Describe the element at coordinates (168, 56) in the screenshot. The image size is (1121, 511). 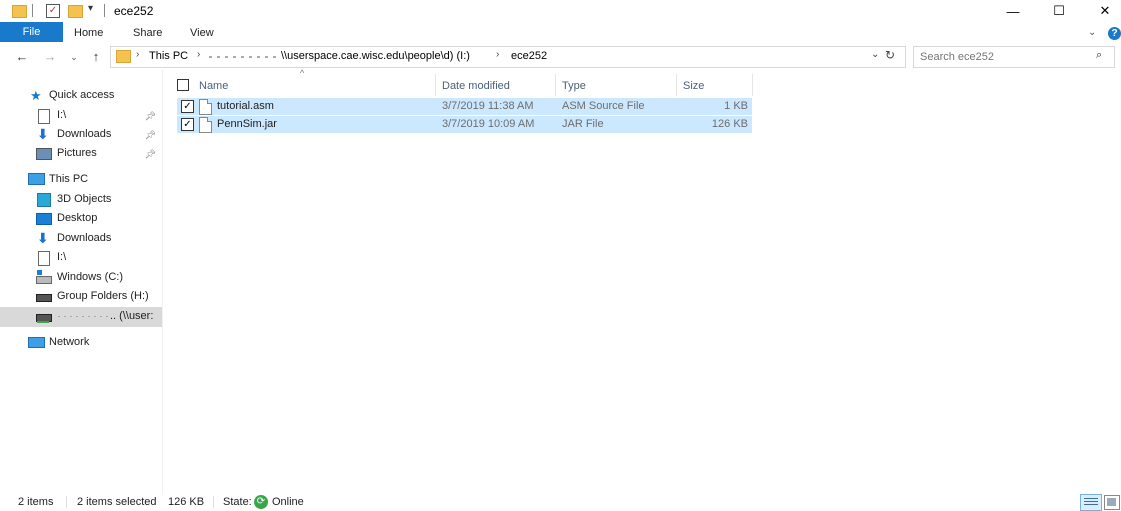
I see `breadcrumb-this-pc: This PC` at that location.